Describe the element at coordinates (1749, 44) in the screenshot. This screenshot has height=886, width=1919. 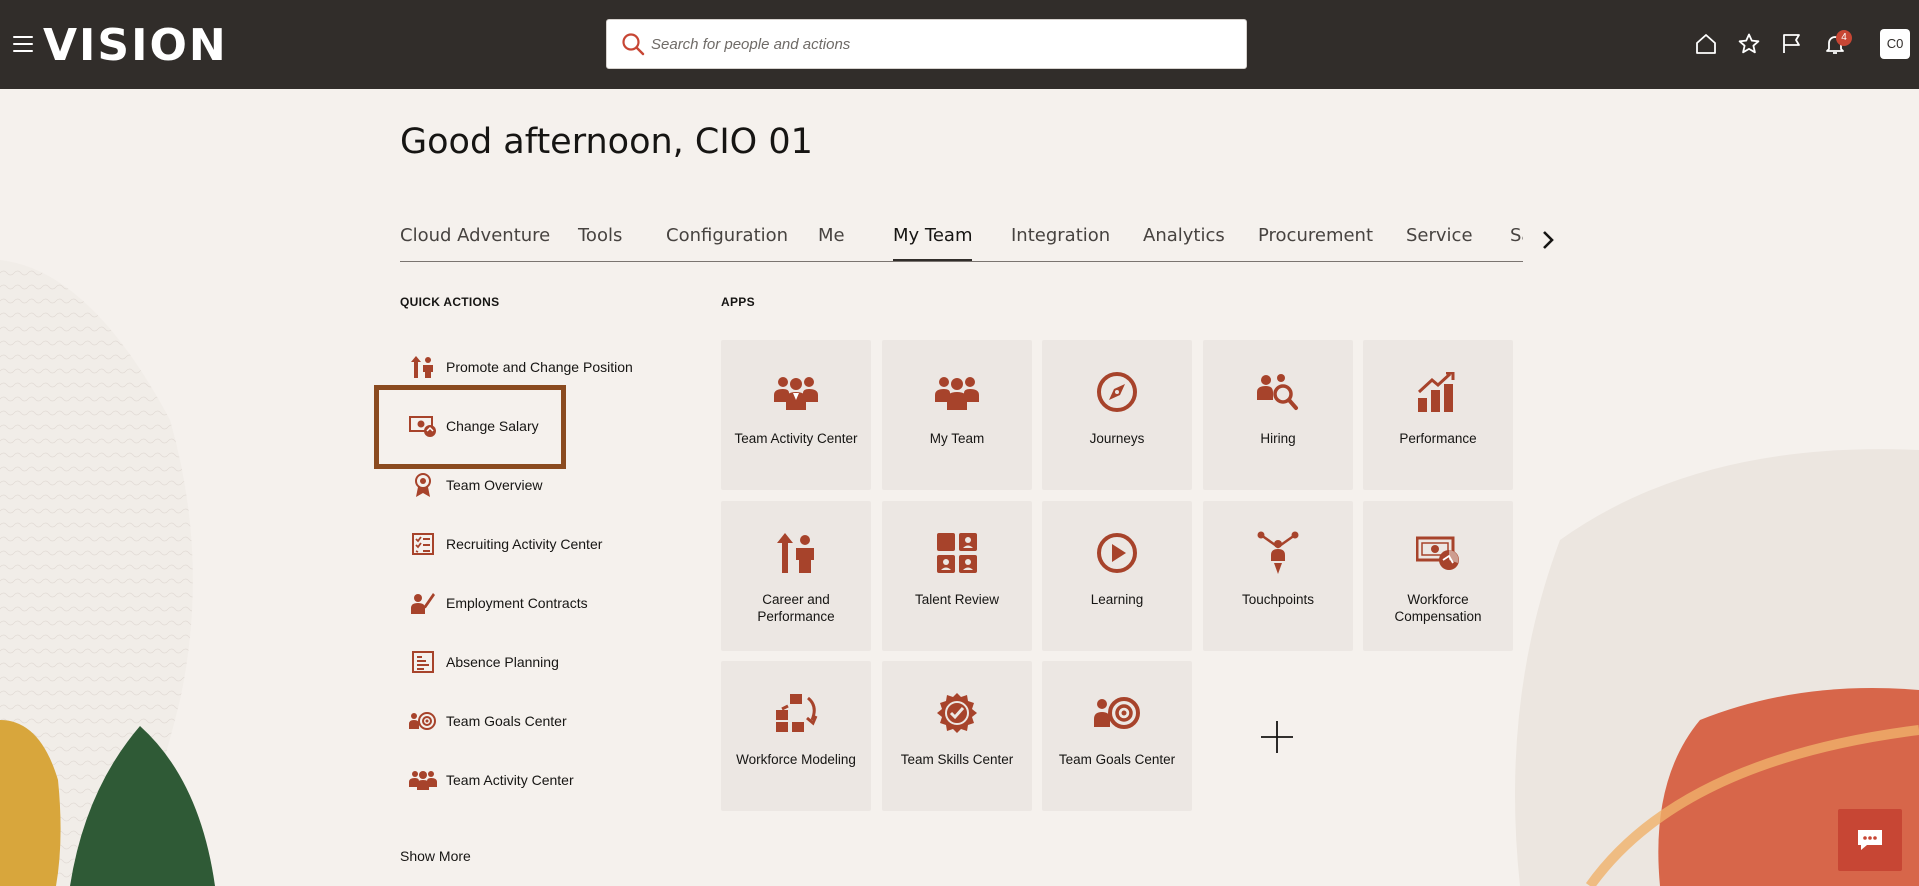
I see `star-icon` at that location.